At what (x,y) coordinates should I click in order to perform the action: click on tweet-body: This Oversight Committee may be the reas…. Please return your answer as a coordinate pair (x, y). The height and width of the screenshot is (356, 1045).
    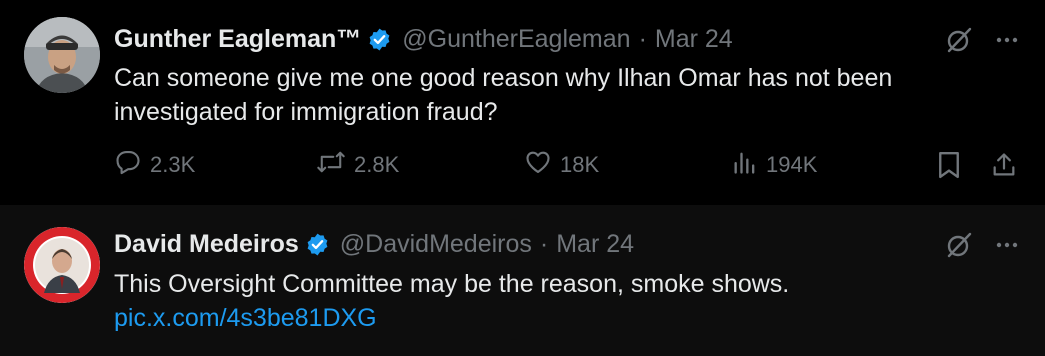
    Looking at the image, I should click on (452, 284).